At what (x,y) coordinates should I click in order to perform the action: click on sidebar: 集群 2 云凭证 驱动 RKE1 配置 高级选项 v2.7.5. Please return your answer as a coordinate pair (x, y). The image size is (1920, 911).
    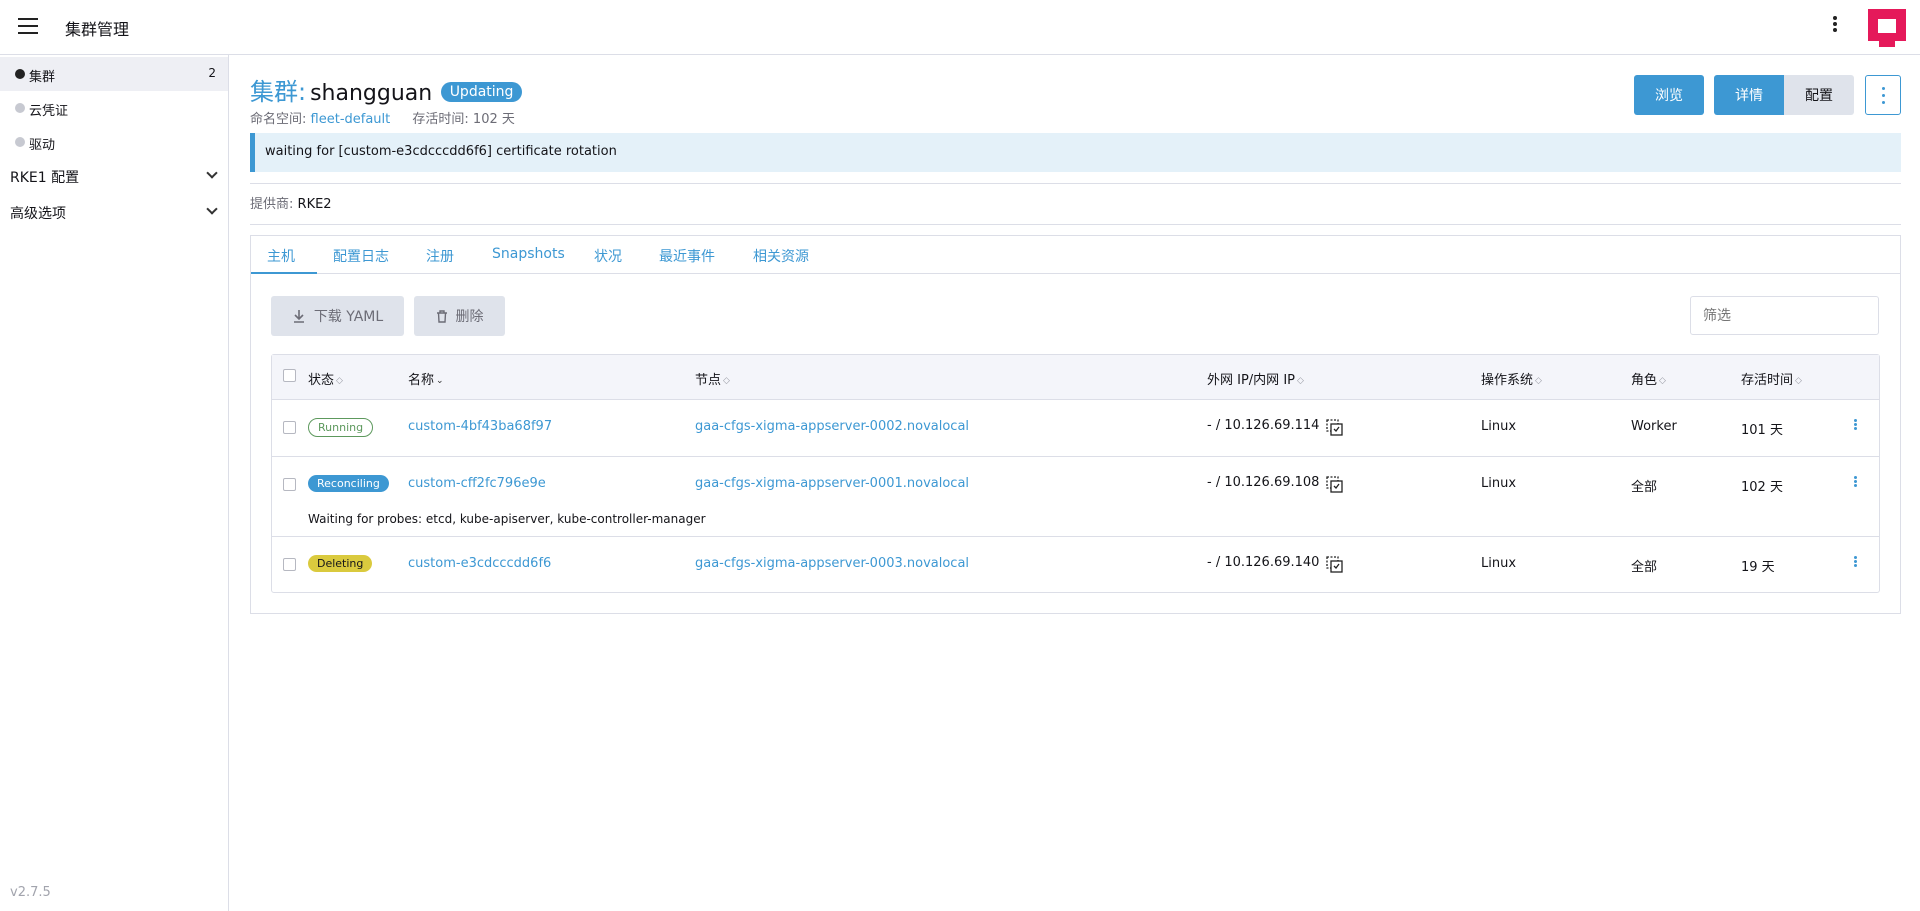
    Looking at the image, I should click on (114, 483).